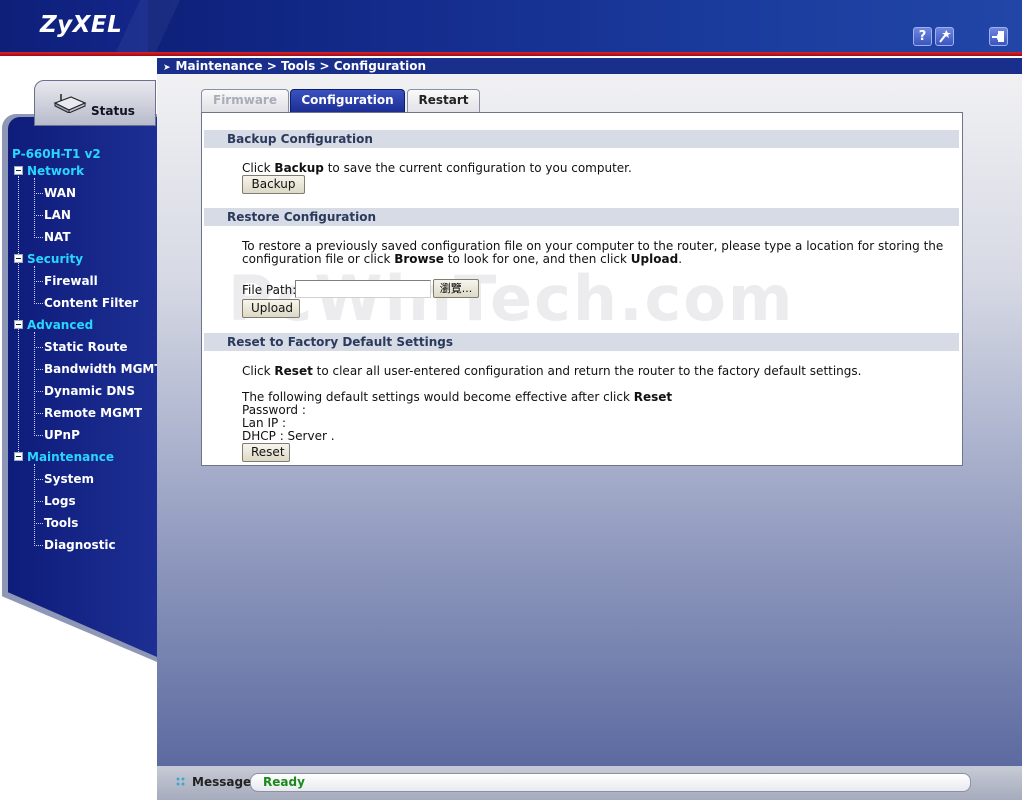 The width and height of the screenshot is (1022, 800). What do you see at coordinates (57, 237) in the screenshot?
I see `sidebar-item-nat: NAT` at bounding box center [57, 237].